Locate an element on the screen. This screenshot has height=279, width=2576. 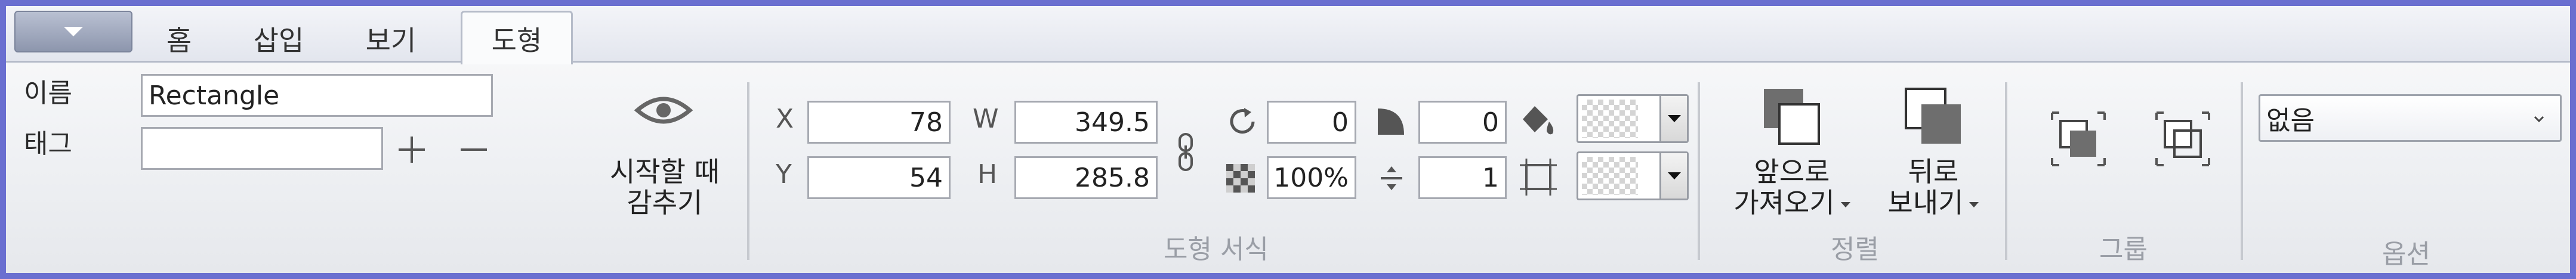
height-field: 285.8 is located at coordinates (1086, 177).